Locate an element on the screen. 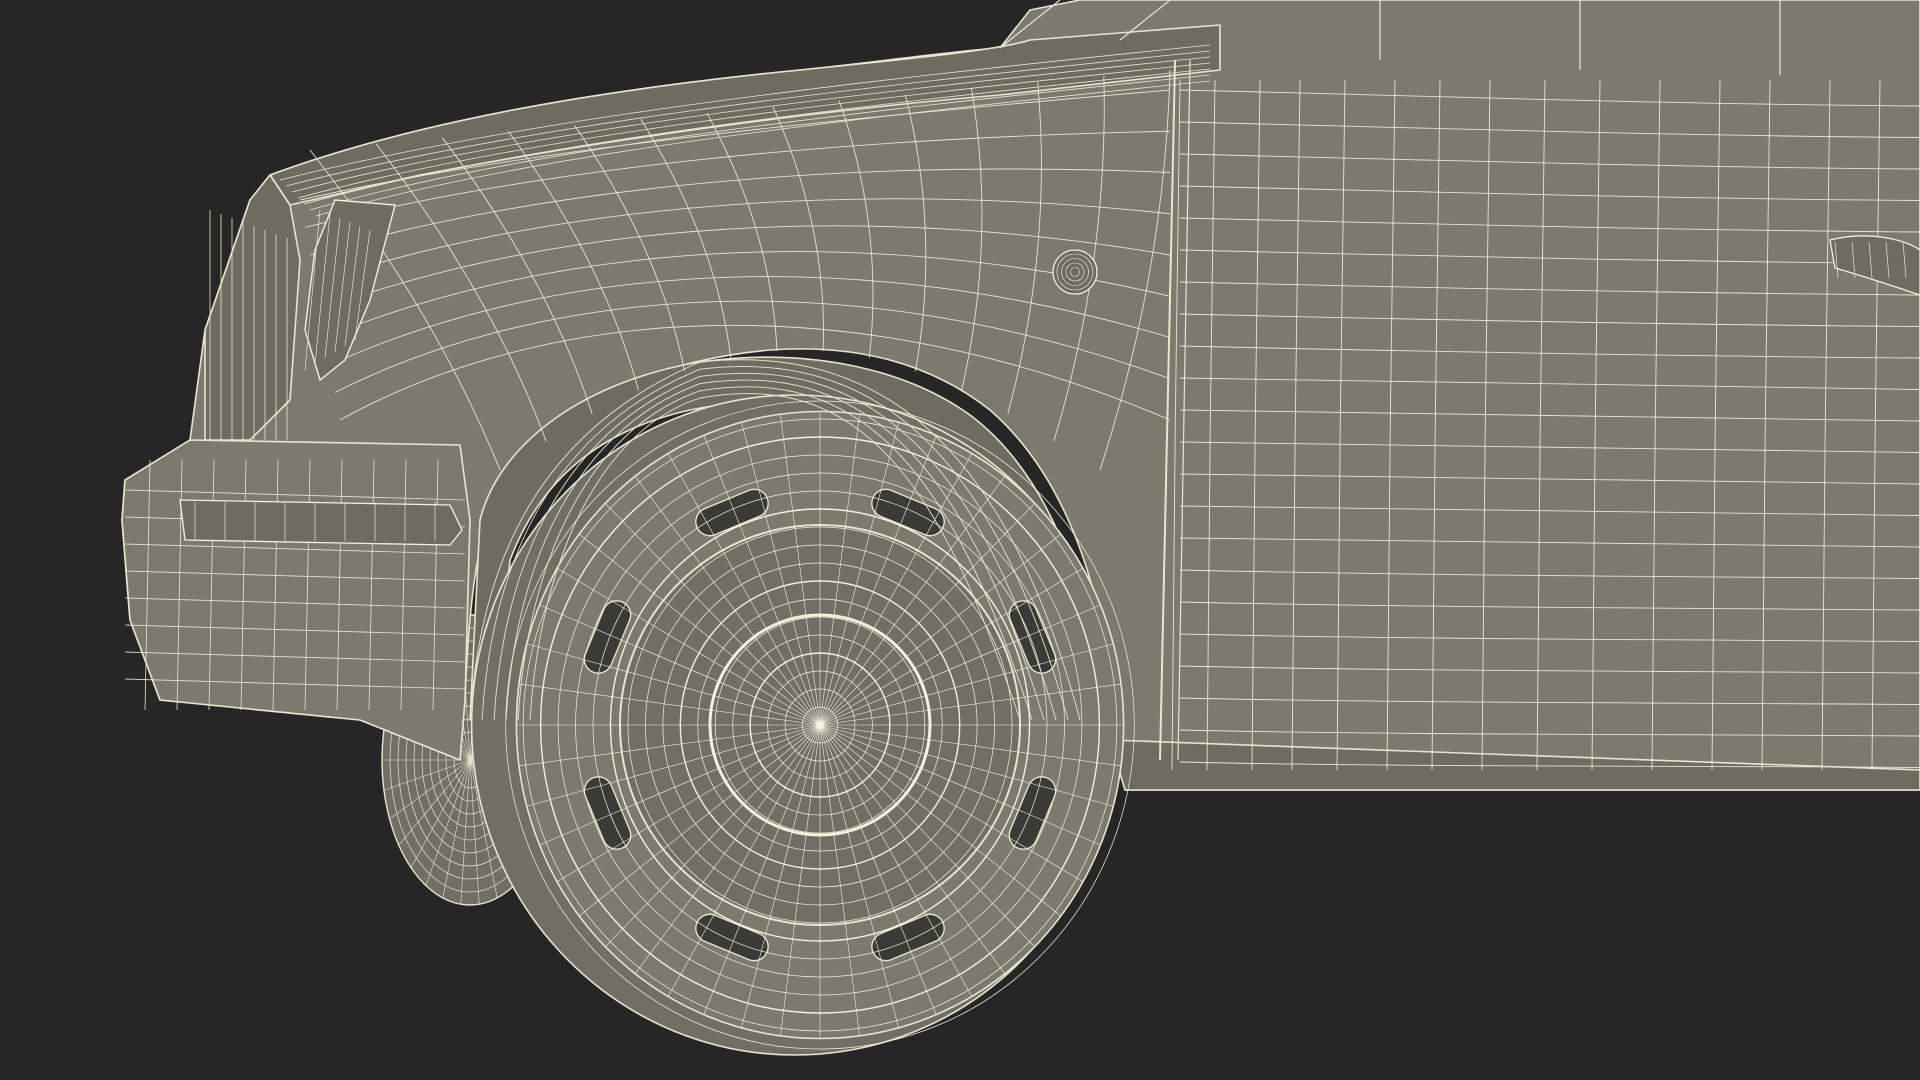 The height and width of the screenshot is (1080, 1920). fog-light-housing is located at coordinates (321, 522).